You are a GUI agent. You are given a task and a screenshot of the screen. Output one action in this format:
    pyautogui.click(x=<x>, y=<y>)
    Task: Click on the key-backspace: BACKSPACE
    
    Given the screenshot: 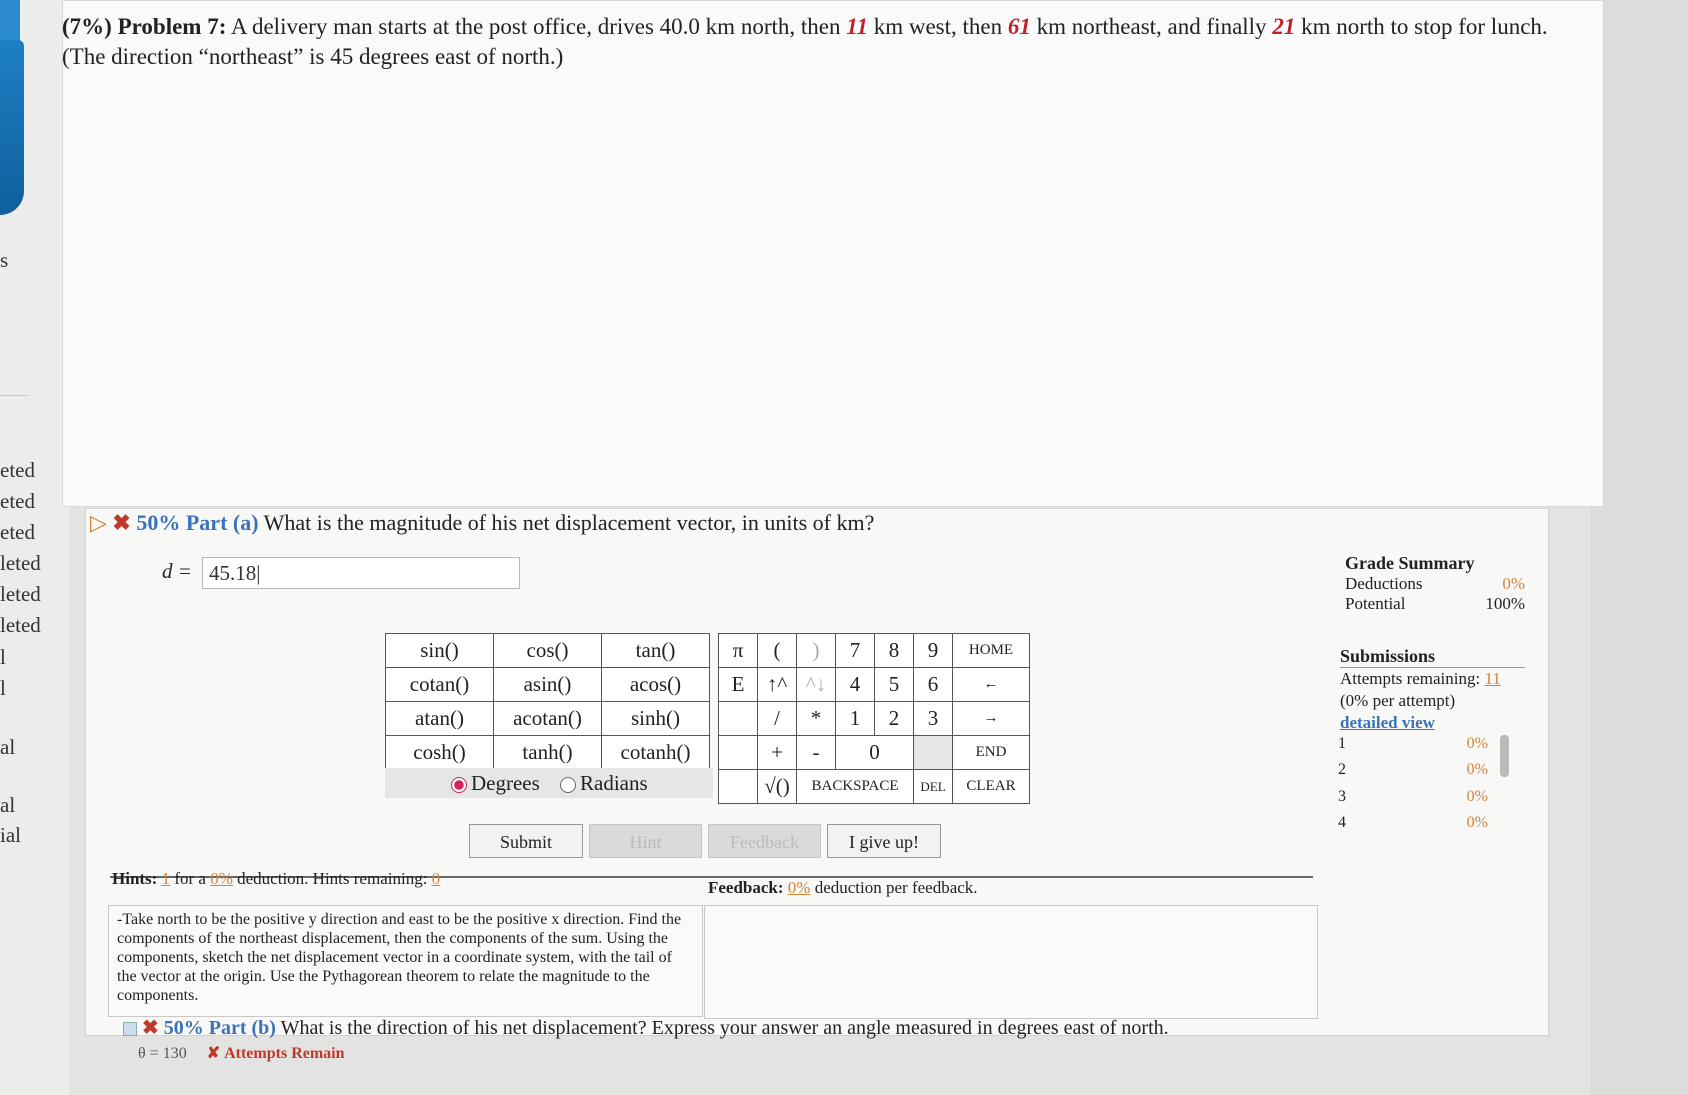 What is the action you would take?
    pyautogui.click(x=855, y=786)
    